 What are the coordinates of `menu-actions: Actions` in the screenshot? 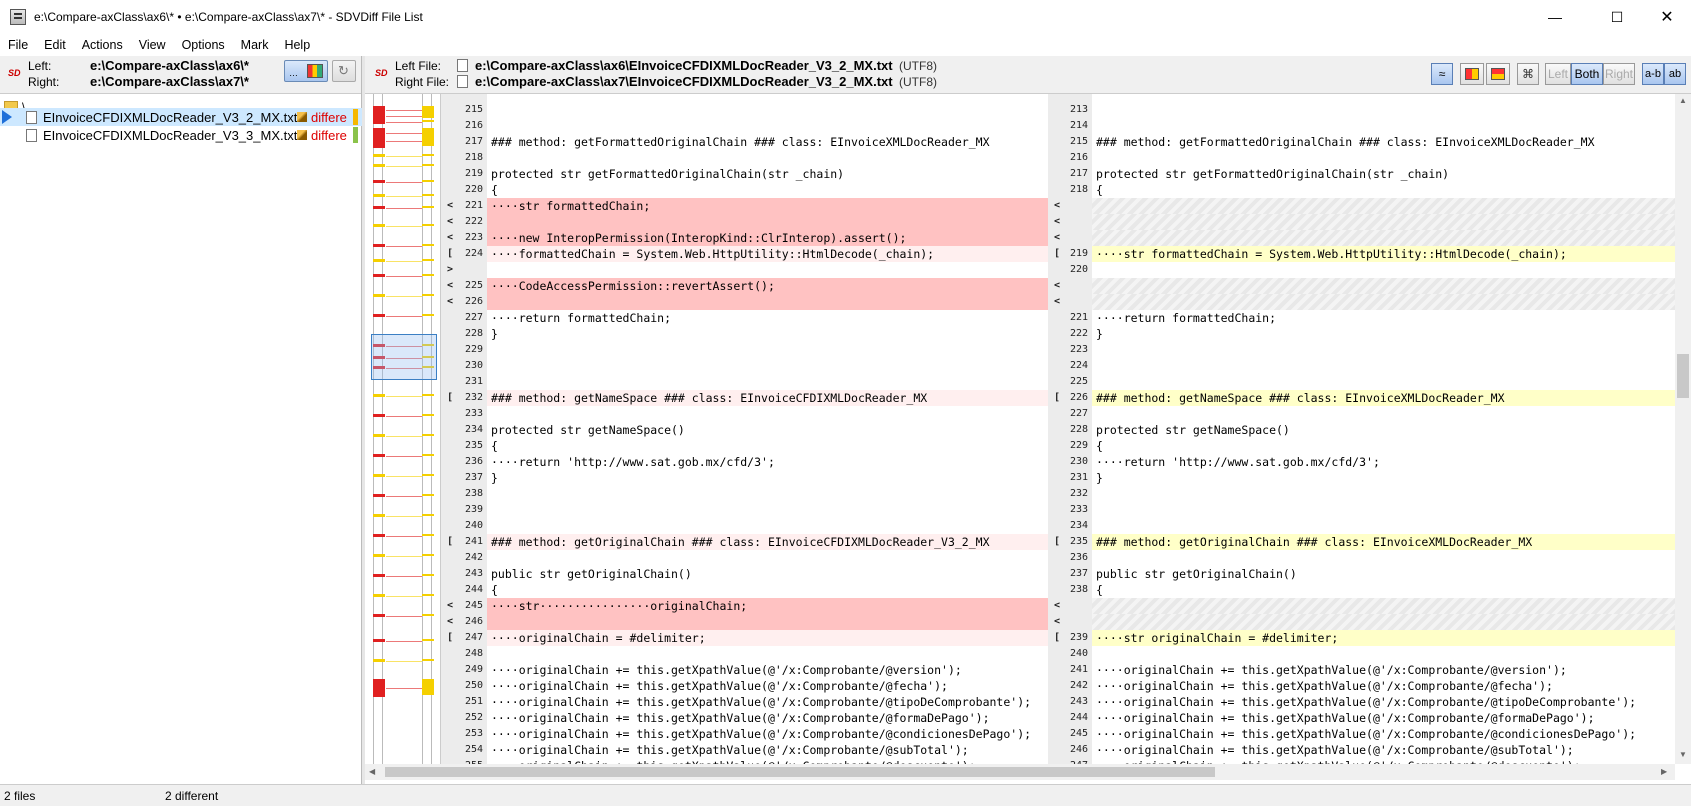 It's located at (102, 45).